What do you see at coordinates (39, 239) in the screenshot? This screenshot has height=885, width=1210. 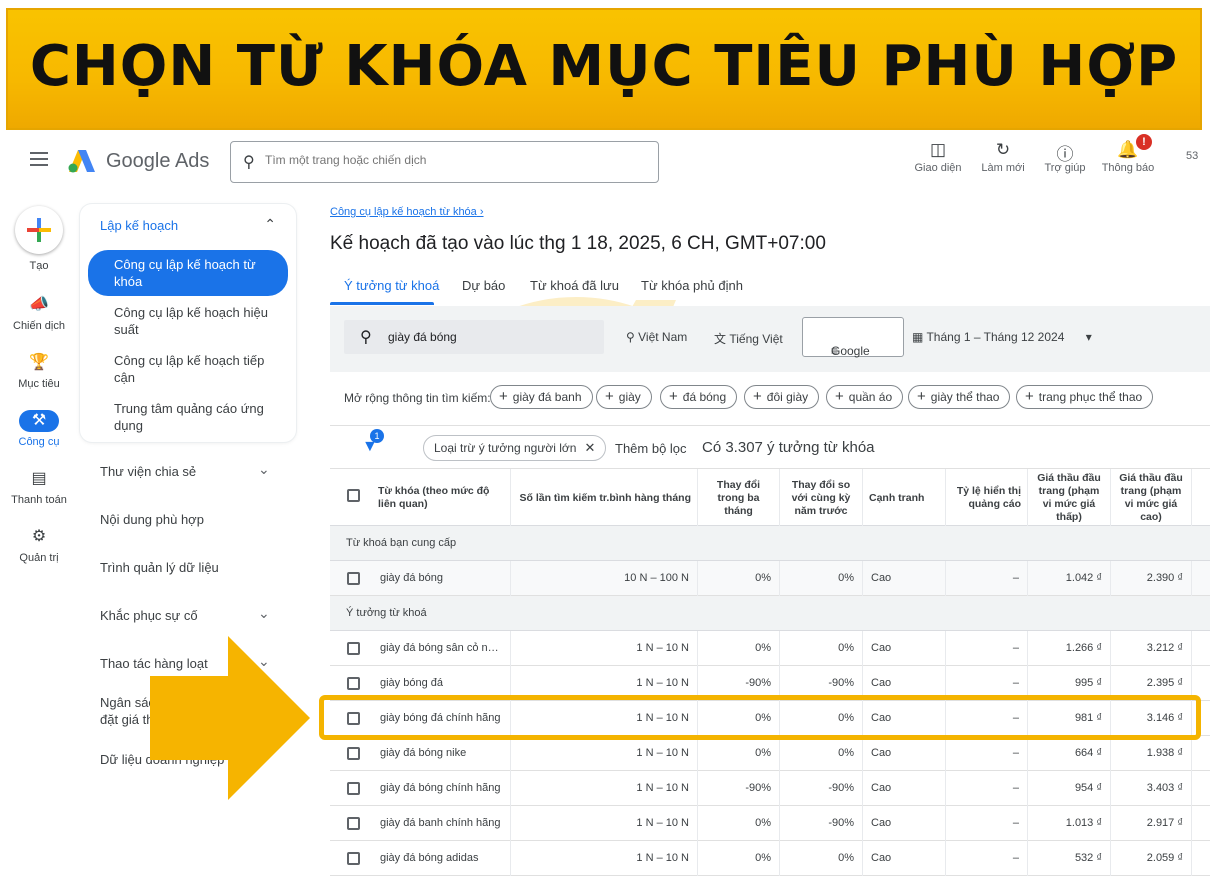 I see `rail-create: Tạo` at bounding box center [39, 239].